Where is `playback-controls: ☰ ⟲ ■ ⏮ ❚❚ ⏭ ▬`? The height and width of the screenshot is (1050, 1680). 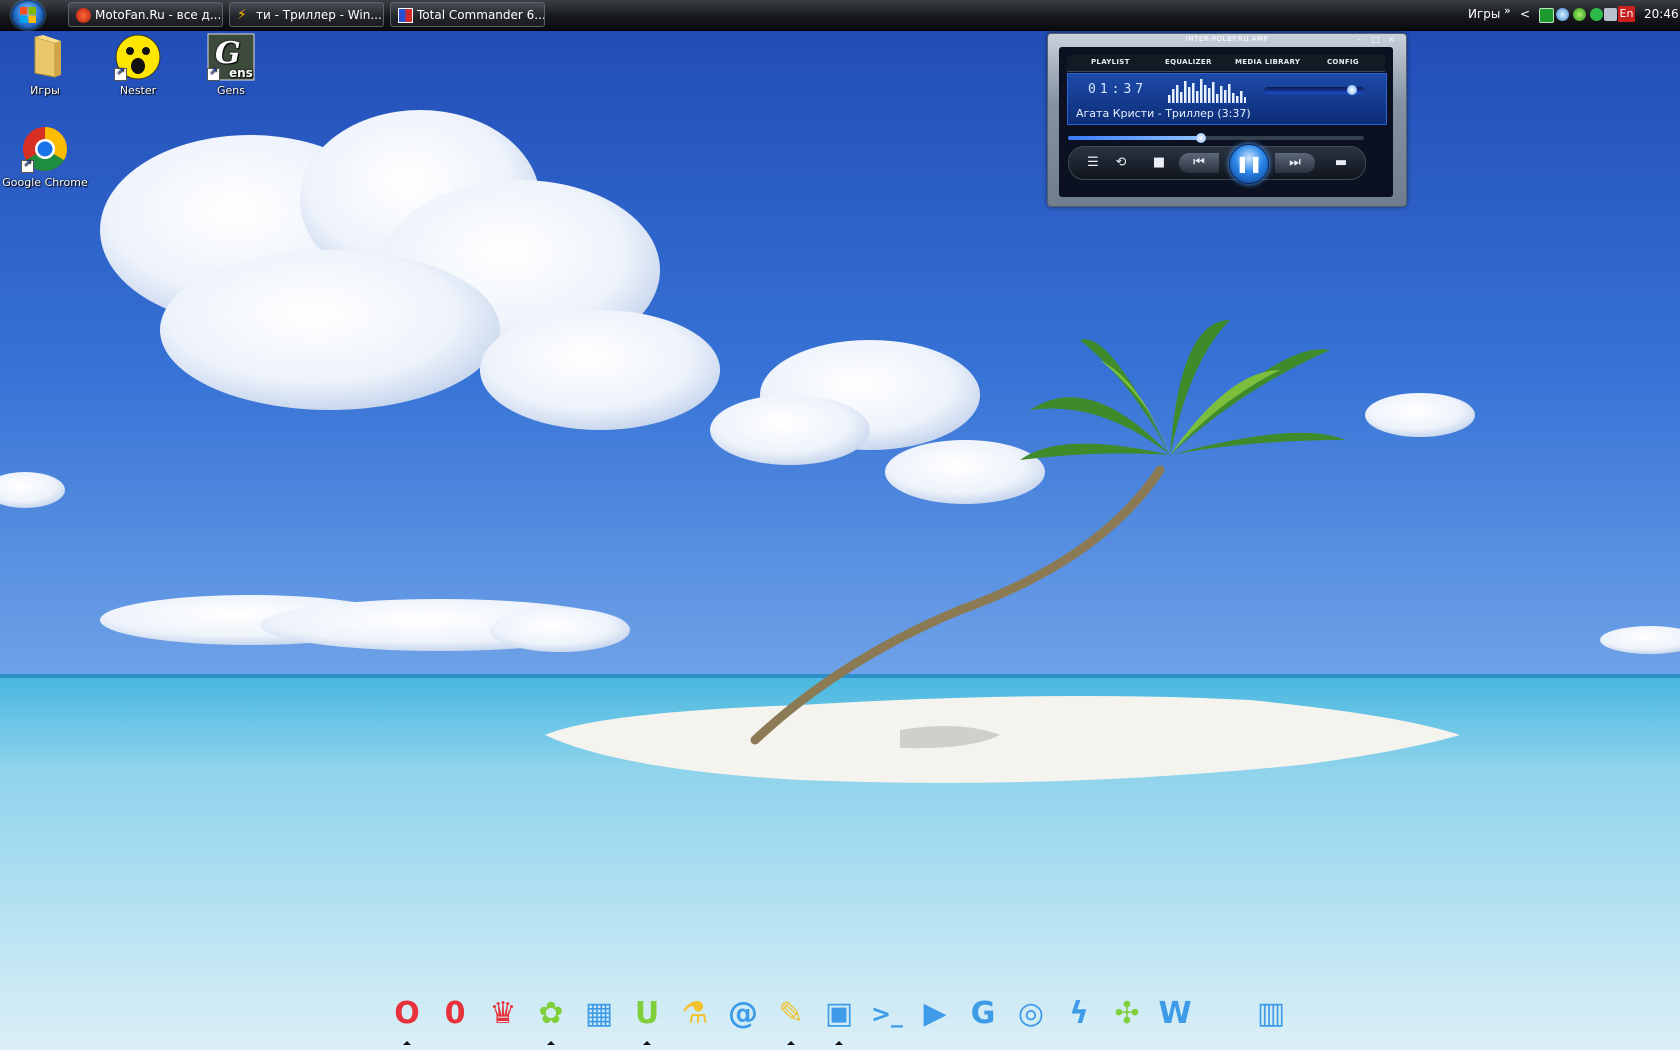 playback-controls: ☰ ⟲ ■ ⏮ ❚❚ ⏭ ▬ is located at coordinates (1217, 164).